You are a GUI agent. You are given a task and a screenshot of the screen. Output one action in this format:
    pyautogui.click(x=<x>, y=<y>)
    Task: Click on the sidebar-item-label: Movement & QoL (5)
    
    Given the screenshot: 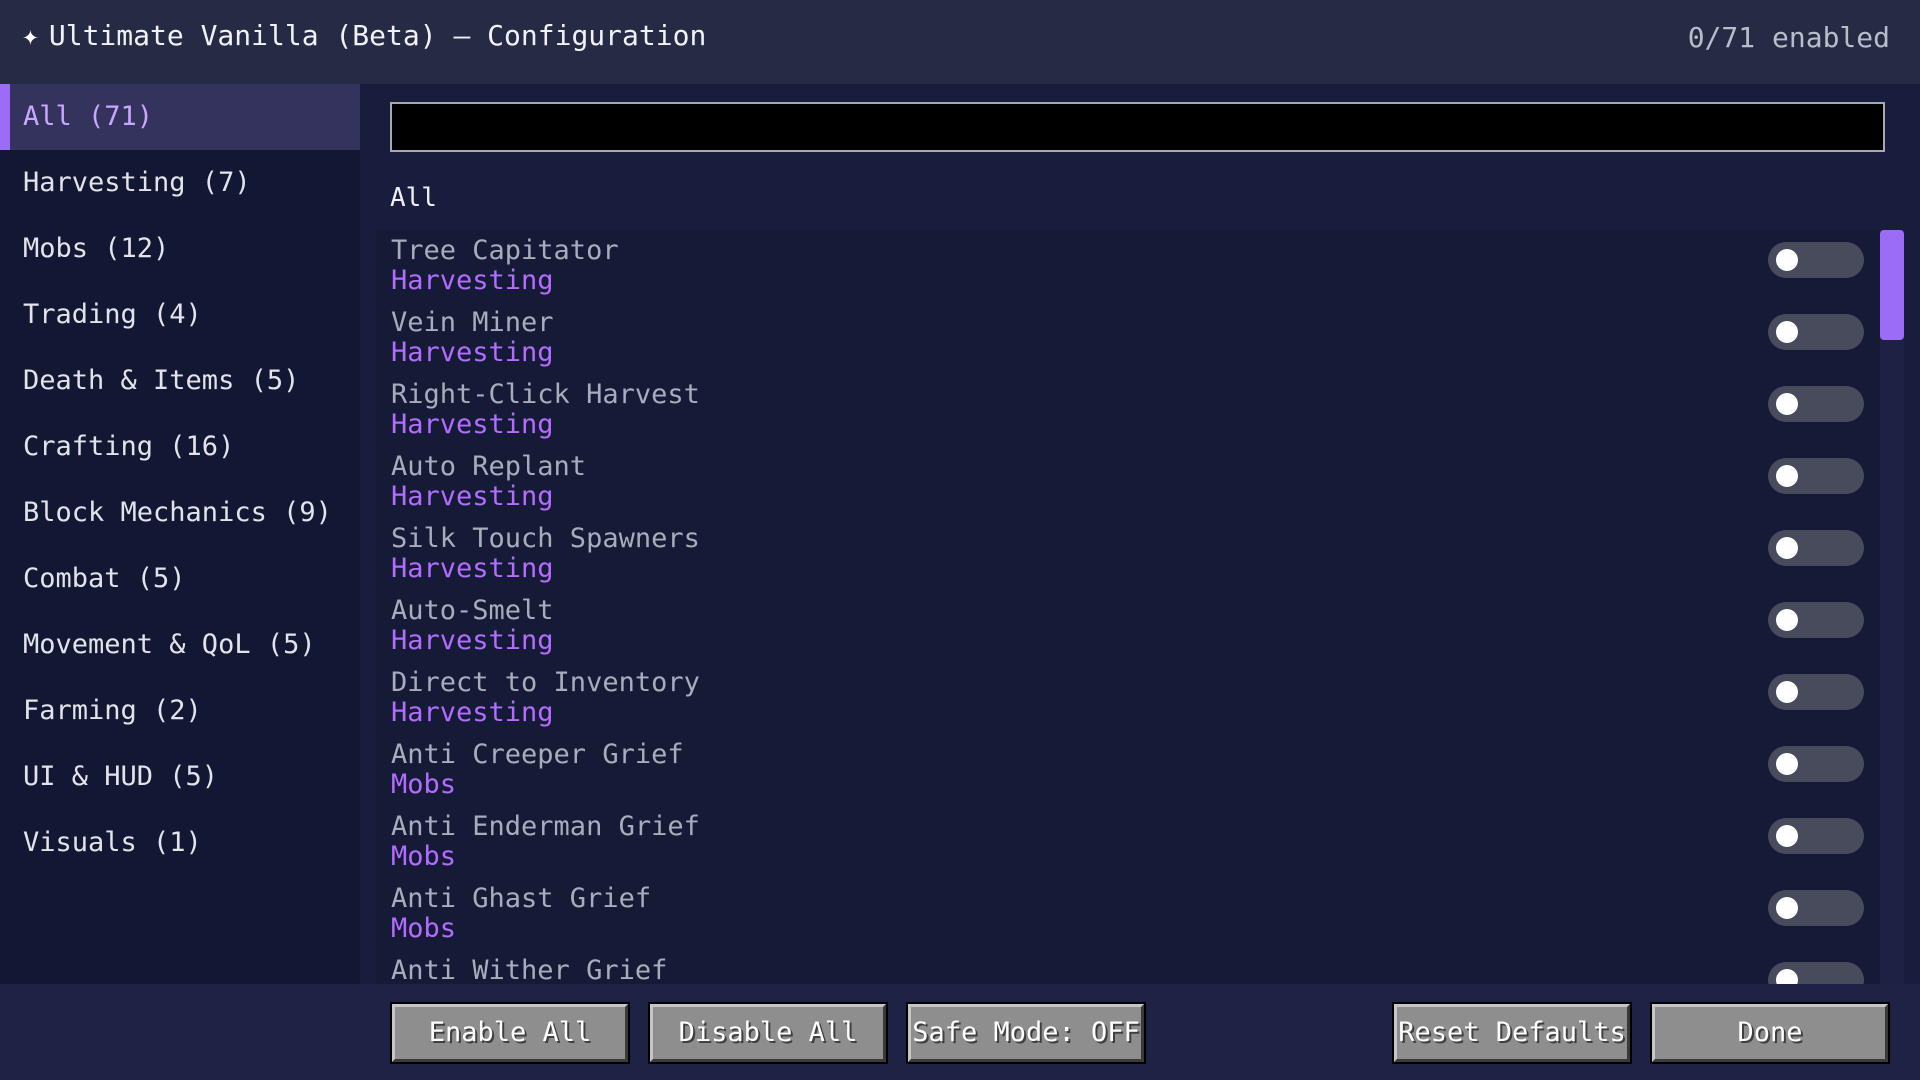 What is the action you would take?
    pyautogui.click(x=169, y=644)
    